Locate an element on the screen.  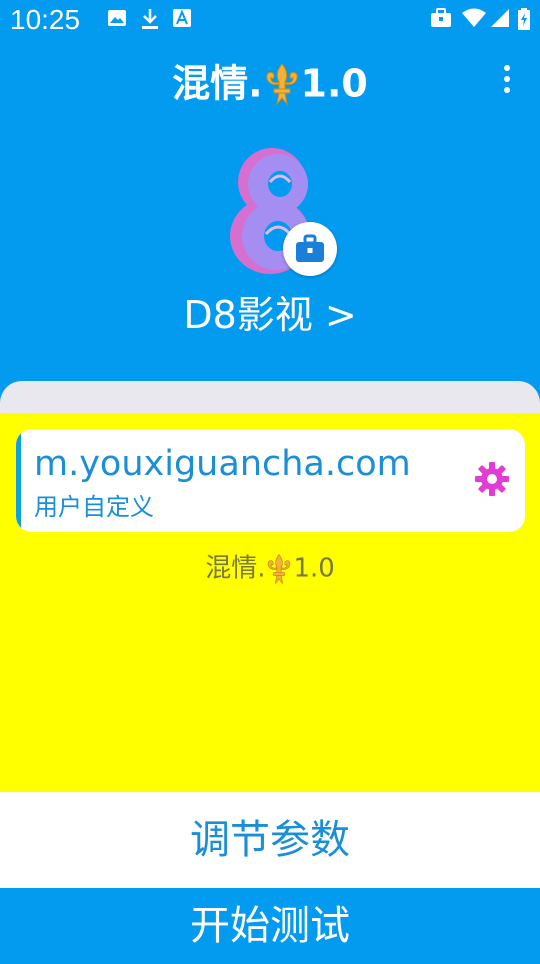
version-caption: 混情. 1.0 is located at coordinates (270, 568).